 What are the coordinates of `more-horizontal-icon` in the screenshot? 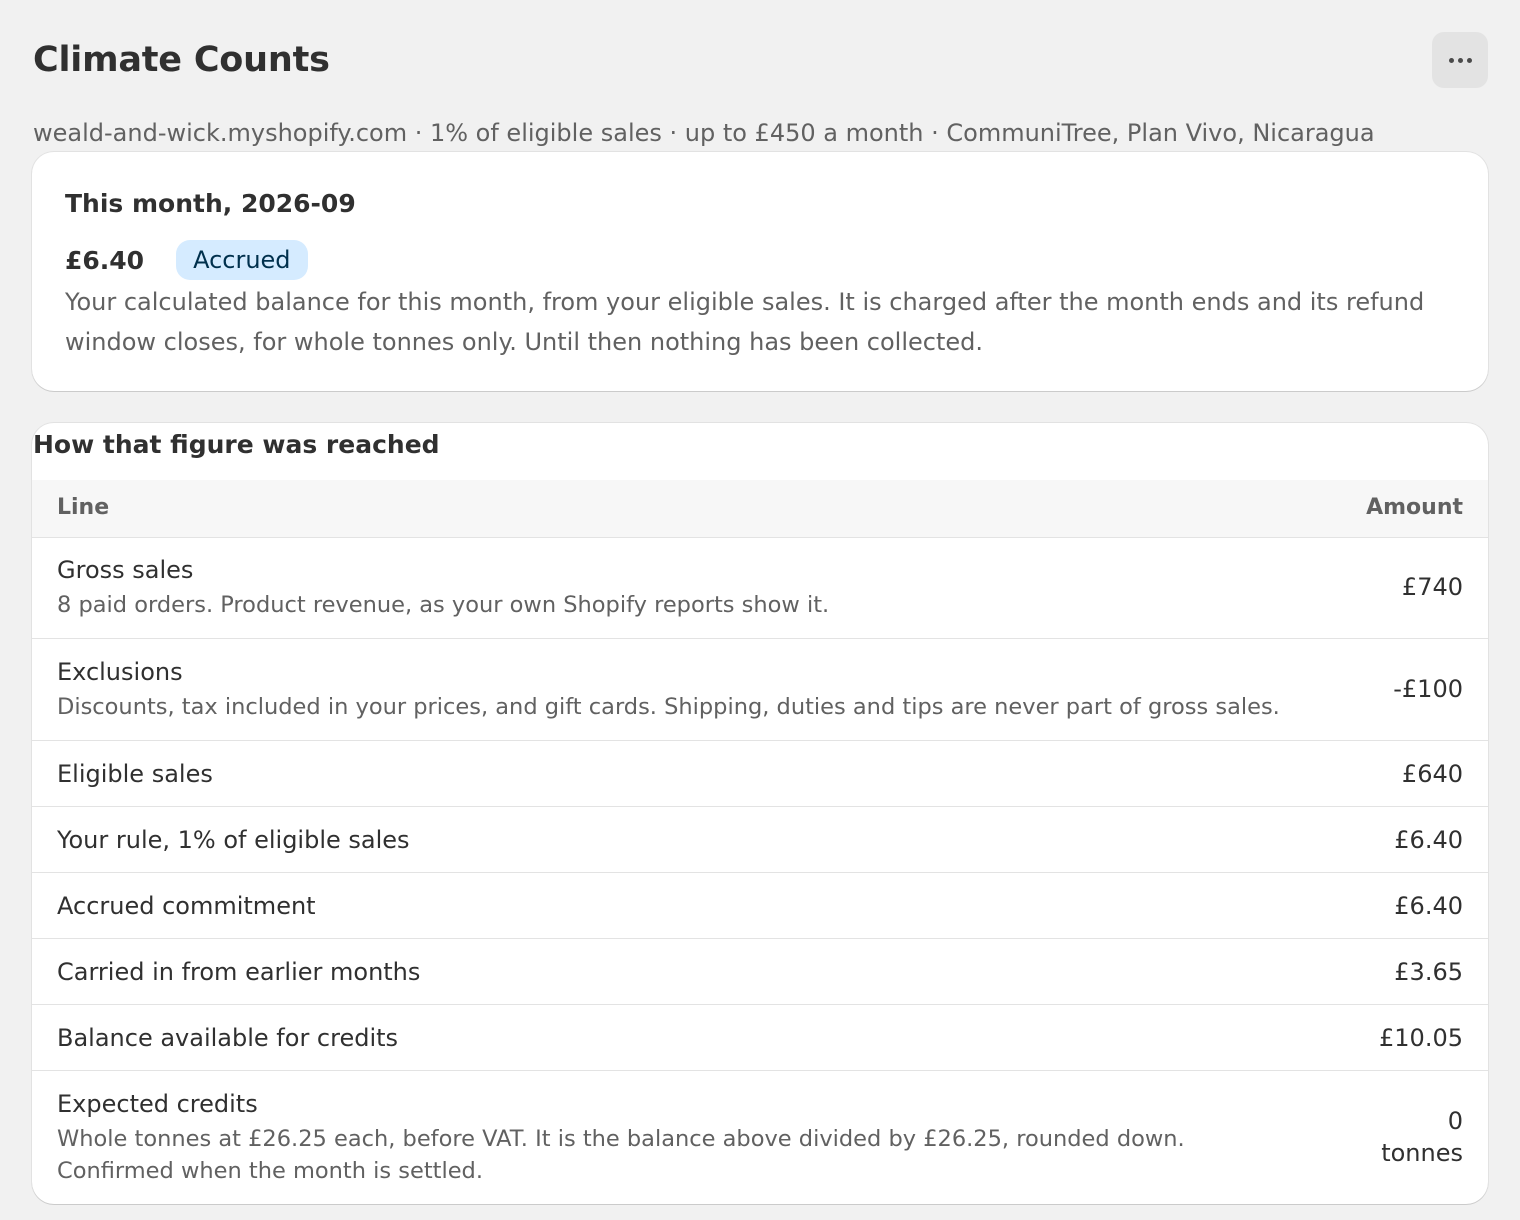 It's located at (1451, 60).